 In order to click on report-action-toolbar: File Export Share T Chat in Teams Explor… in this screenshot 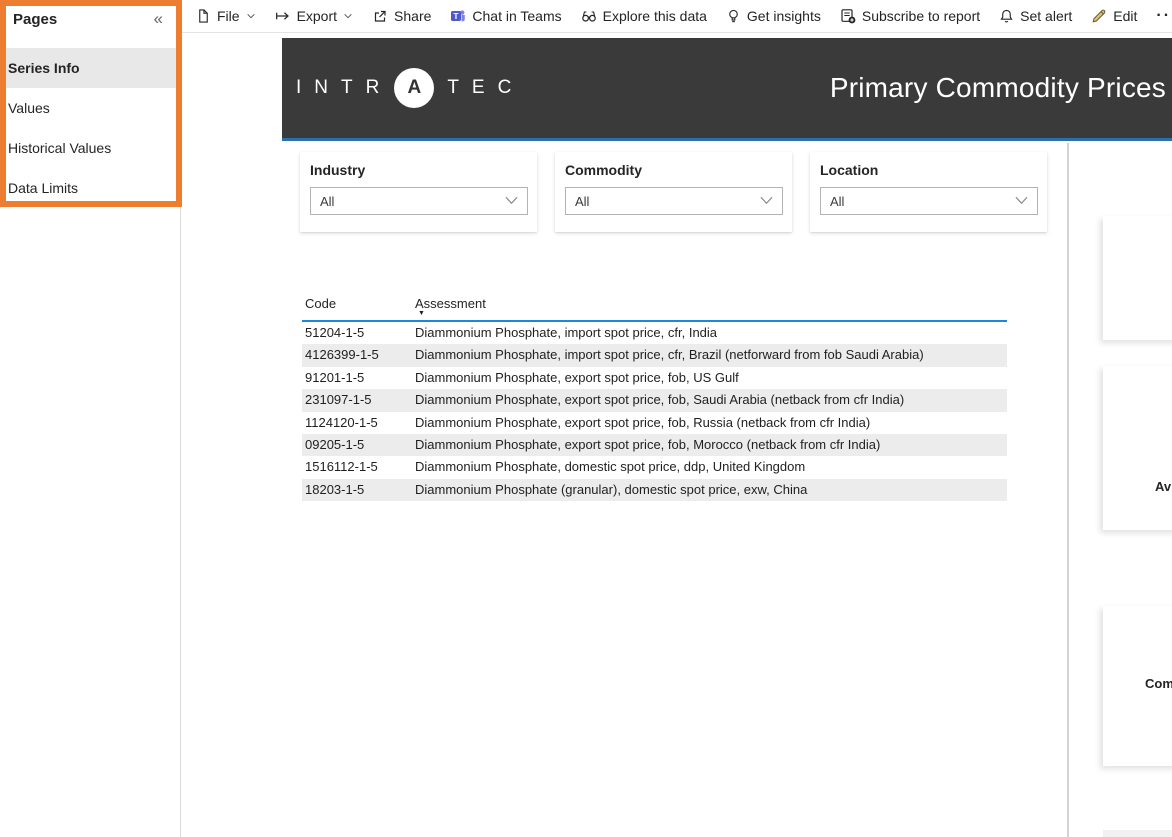, I will do `click(677, 16)`.